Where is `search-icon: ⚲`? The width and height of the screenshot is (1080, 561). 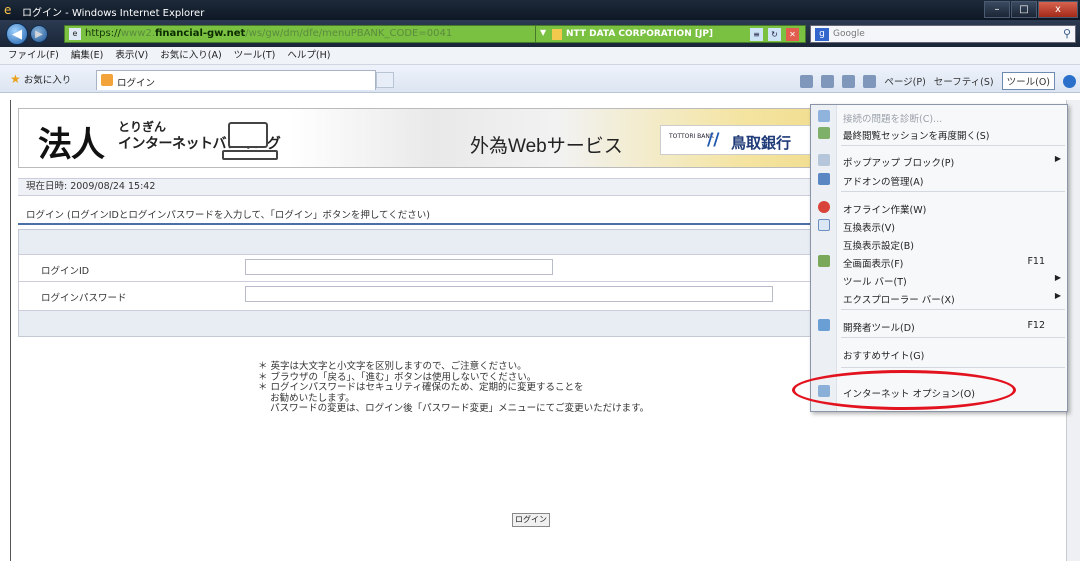 search-icon: ⚲ is located at coordinates (1067, 33).